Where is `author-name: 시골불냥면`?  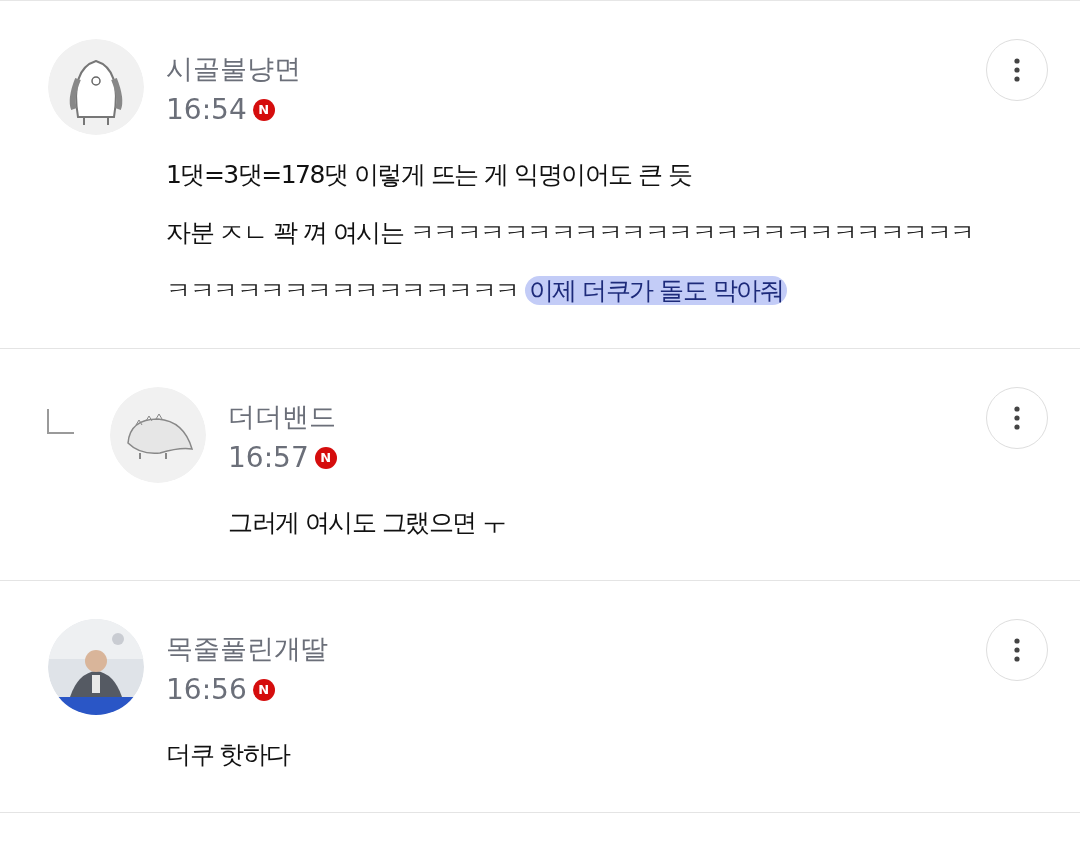 author-name: 시골불냥면 is located at coordinates (234, 69).